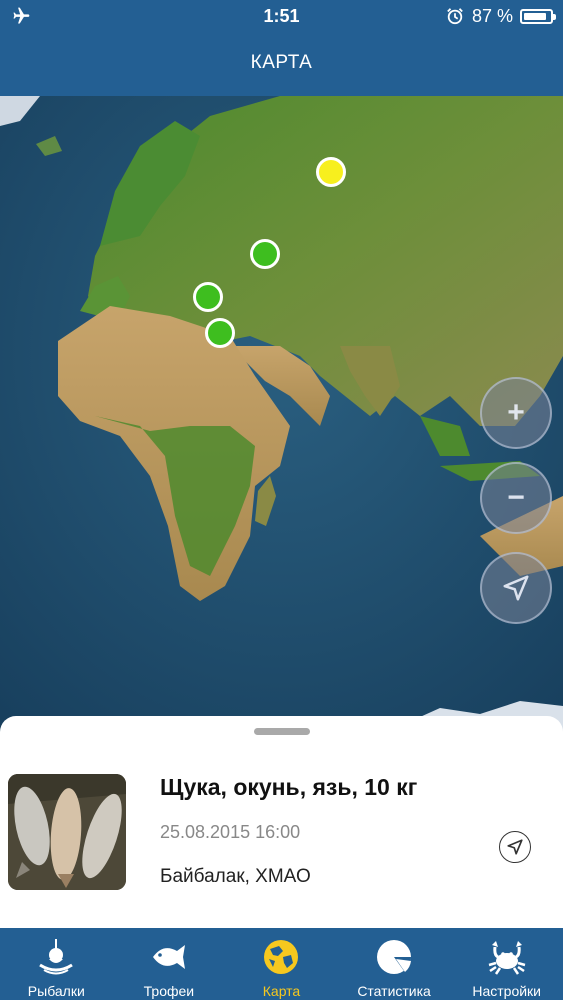 This screenshot has width=563, height=1000. What do you see at coordinates (56, 991) in the screenshot?
I see `tab-label: Рыбалки` at bounding box center [56, 991].